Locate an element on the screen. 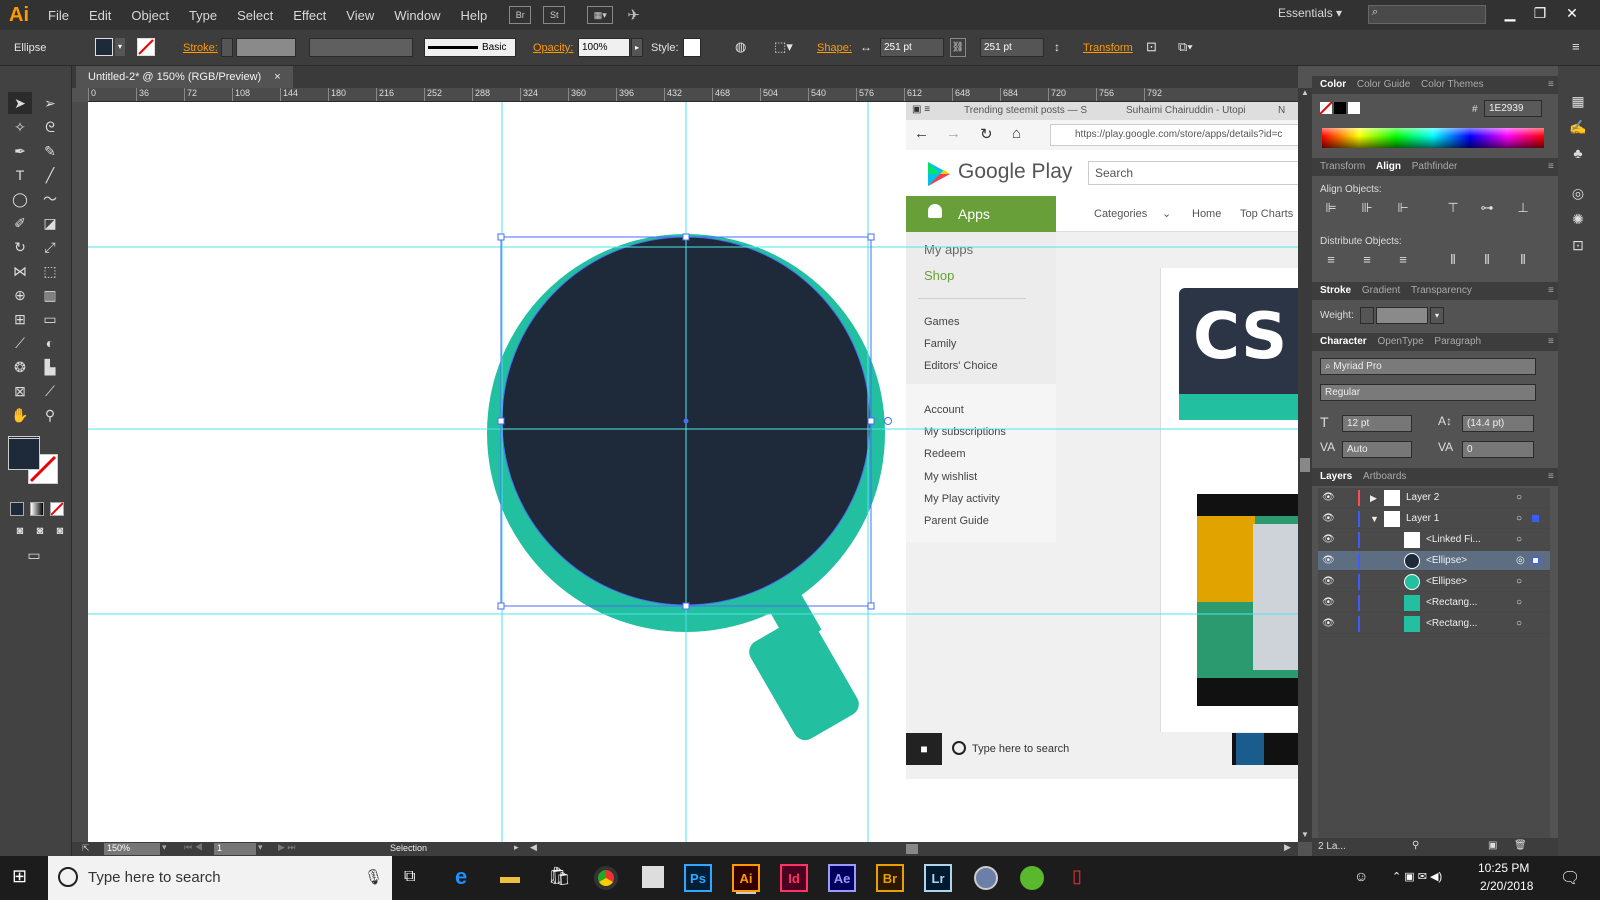 This screenshot has width=1600, height=900. ellipse-tool-icon: ◯ is located at coordinates (20, 199).